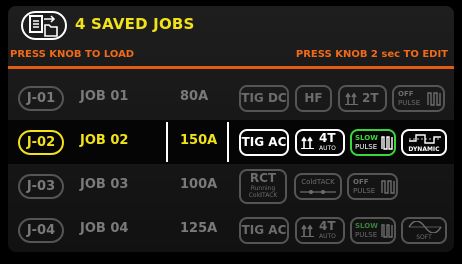 The width and height of the screenshot is (462, 264). What do you see at coordinates (231, 67) in the screenshot?
I see `header-divider` at bounding box center [231, 67].